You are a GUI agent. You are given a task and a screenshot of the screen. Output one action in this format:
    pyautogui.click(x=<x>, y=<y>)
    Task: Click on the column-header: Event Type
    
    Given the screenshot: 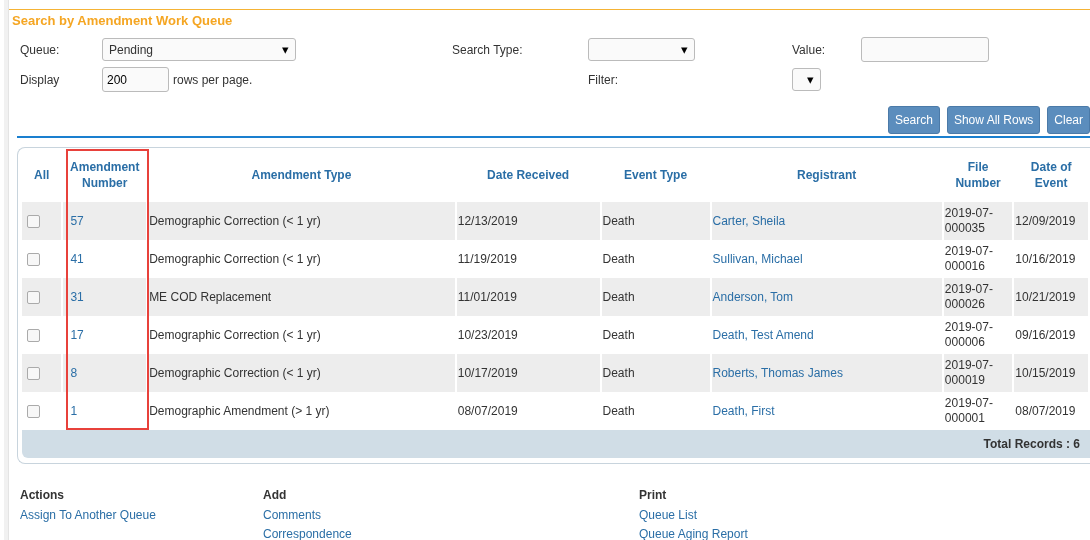 What is the action you would take?
    pyautogui.click(x=655, y=175)
    